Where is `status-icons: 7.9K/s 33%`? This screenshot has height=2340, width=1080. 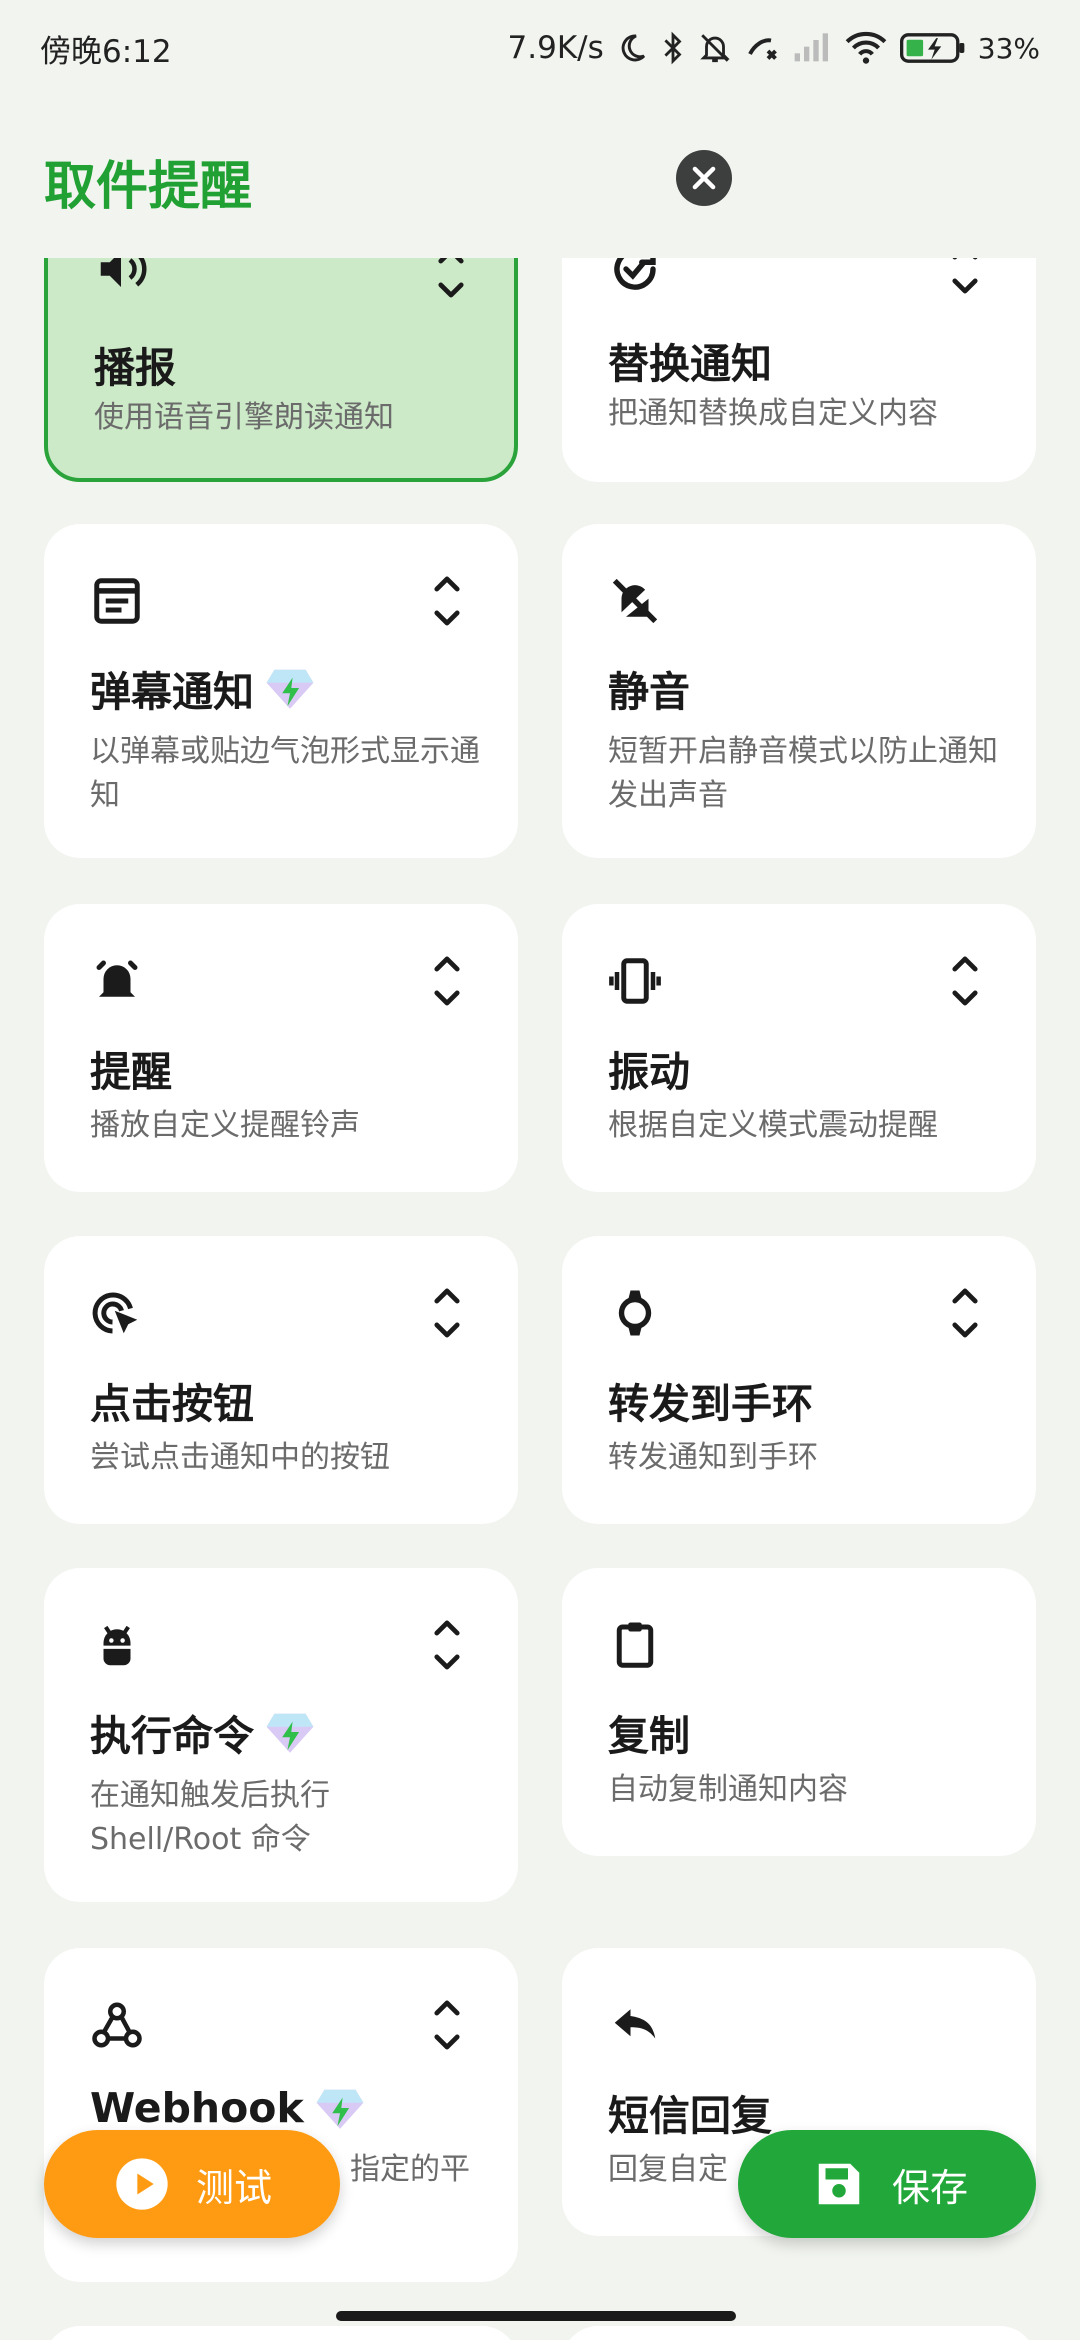 status-icons: 7.9K/s 33% is located at coordinates (774, 48).